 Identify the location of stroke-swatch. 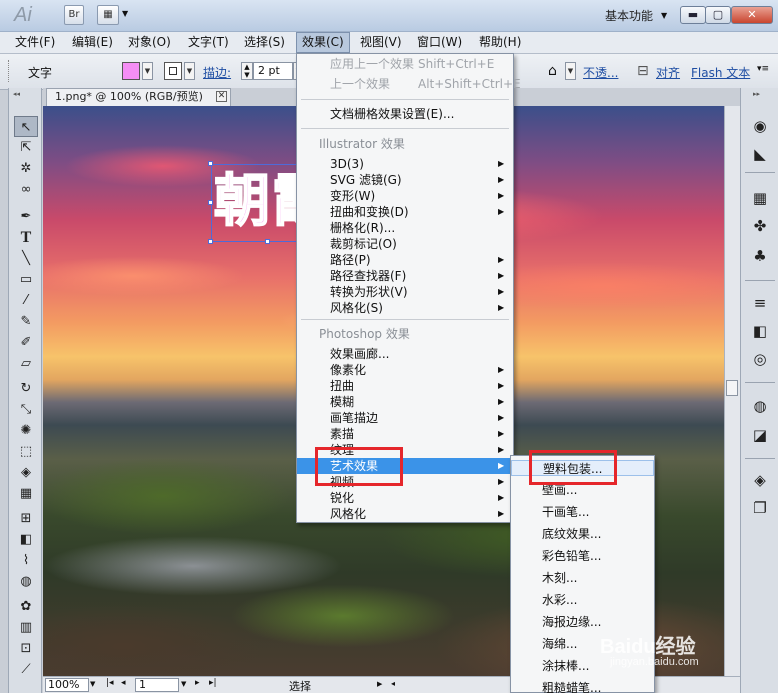
(173, 71).